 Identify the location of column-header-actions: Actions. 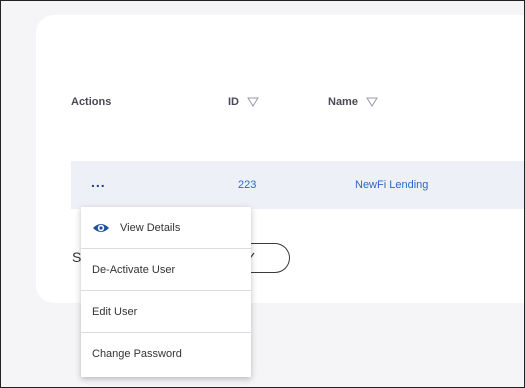
(91, 102).